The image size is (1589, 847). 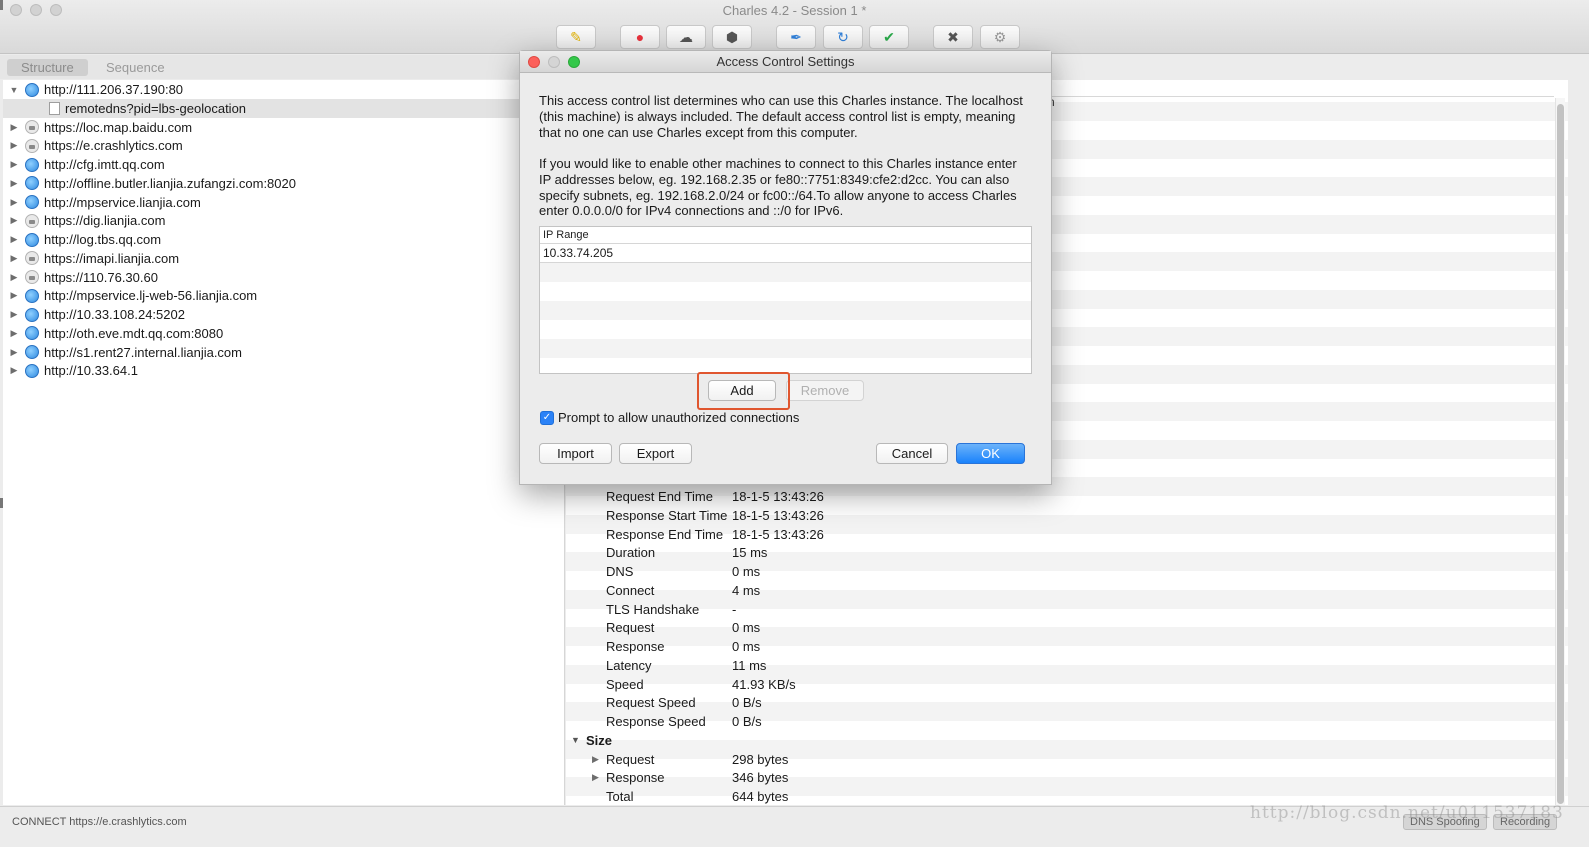 I want to click on tree-item: ▶ https://imapi.lianjia.com, so click(x=284, y=258).